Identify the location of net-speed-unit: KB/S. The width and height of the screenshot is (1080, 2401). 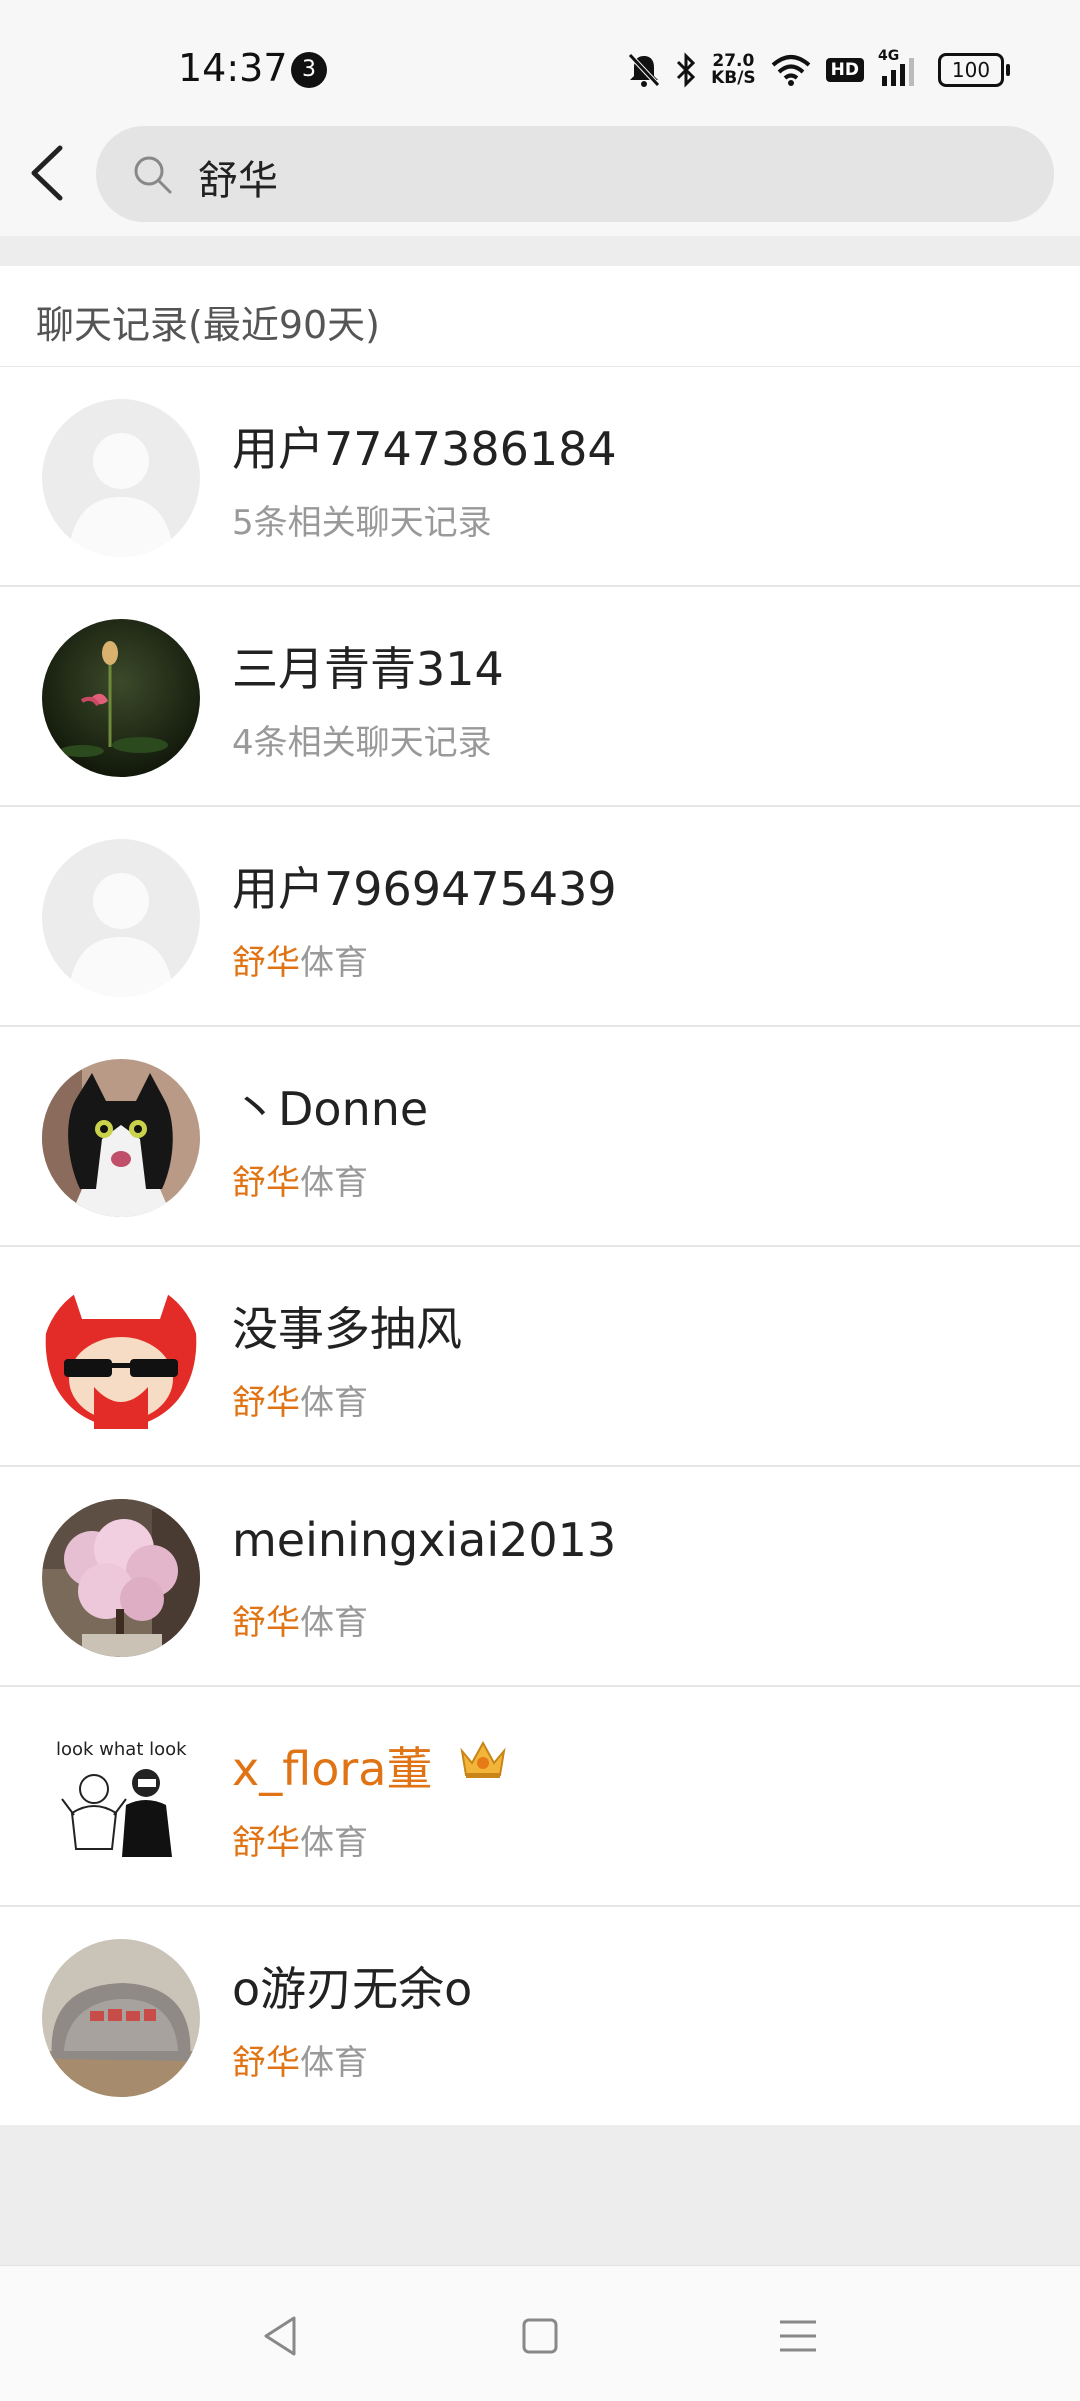
(733, 78).